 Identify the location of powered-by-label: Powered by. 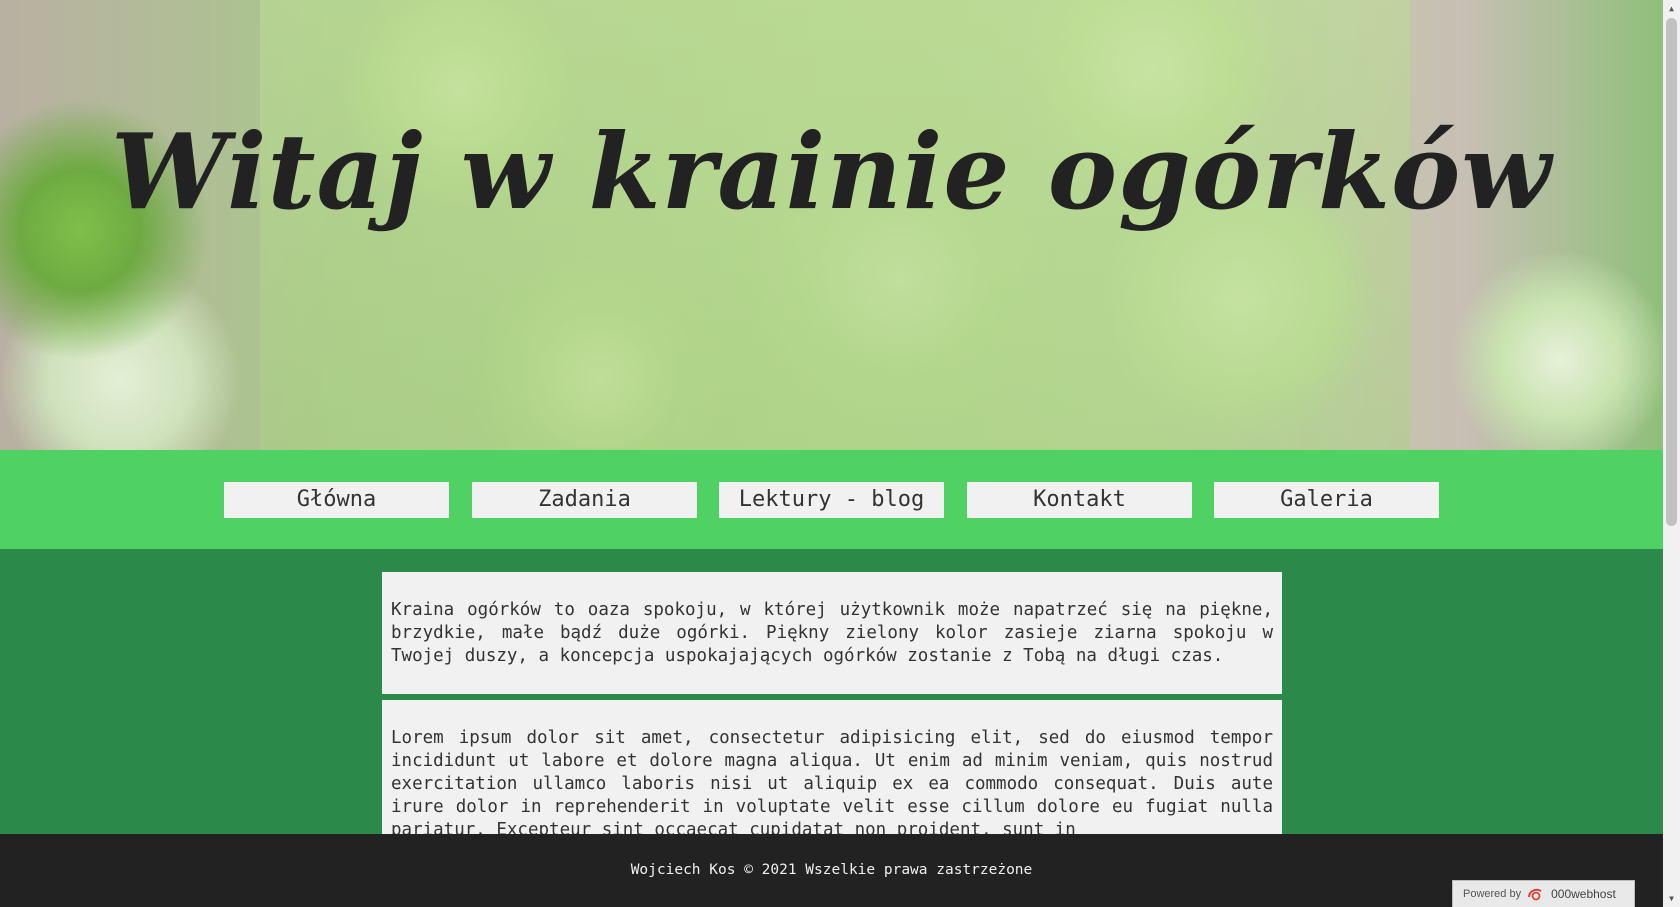
(1492, 894).